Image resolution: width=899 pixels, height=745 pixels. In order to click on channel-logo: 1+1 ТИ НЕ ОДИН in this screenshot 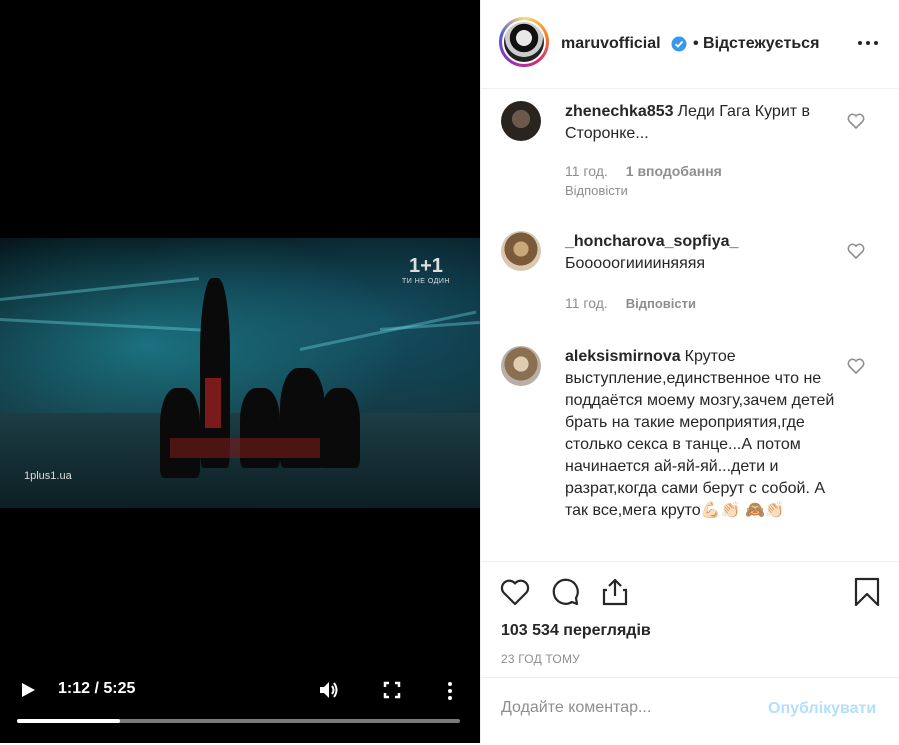, I will do `click(425, 270)`.